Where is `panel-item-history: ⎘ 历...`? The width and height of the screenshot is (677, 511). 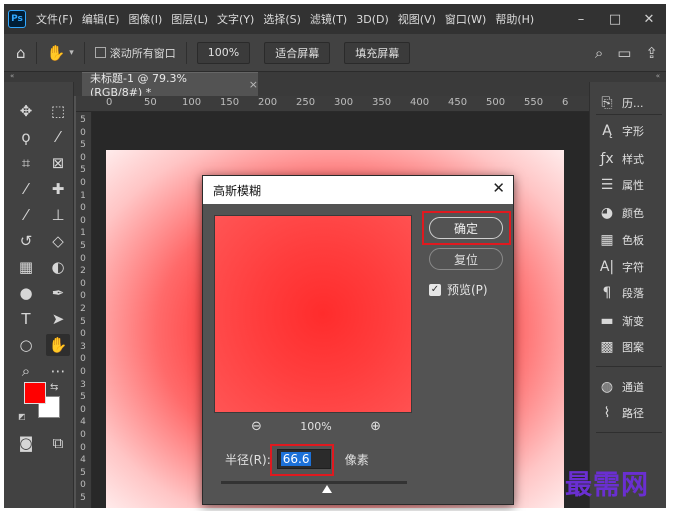
panel-item-history: ⎘ 历... is located at coordinates (630, 103).